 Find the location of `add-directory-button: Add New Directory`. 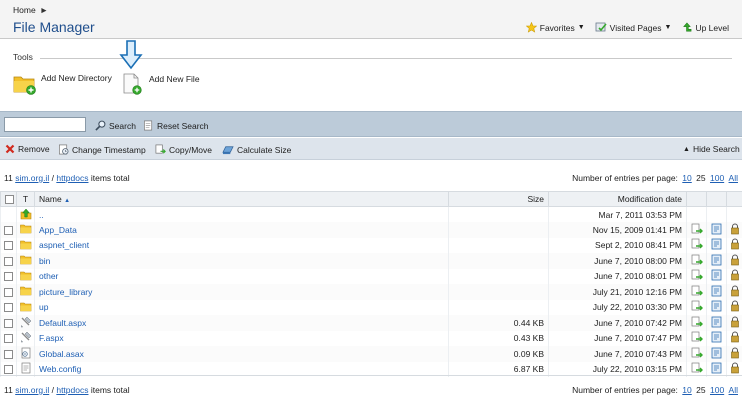

add-directory-button: Add New Directory is located at coordinates (62, 84).